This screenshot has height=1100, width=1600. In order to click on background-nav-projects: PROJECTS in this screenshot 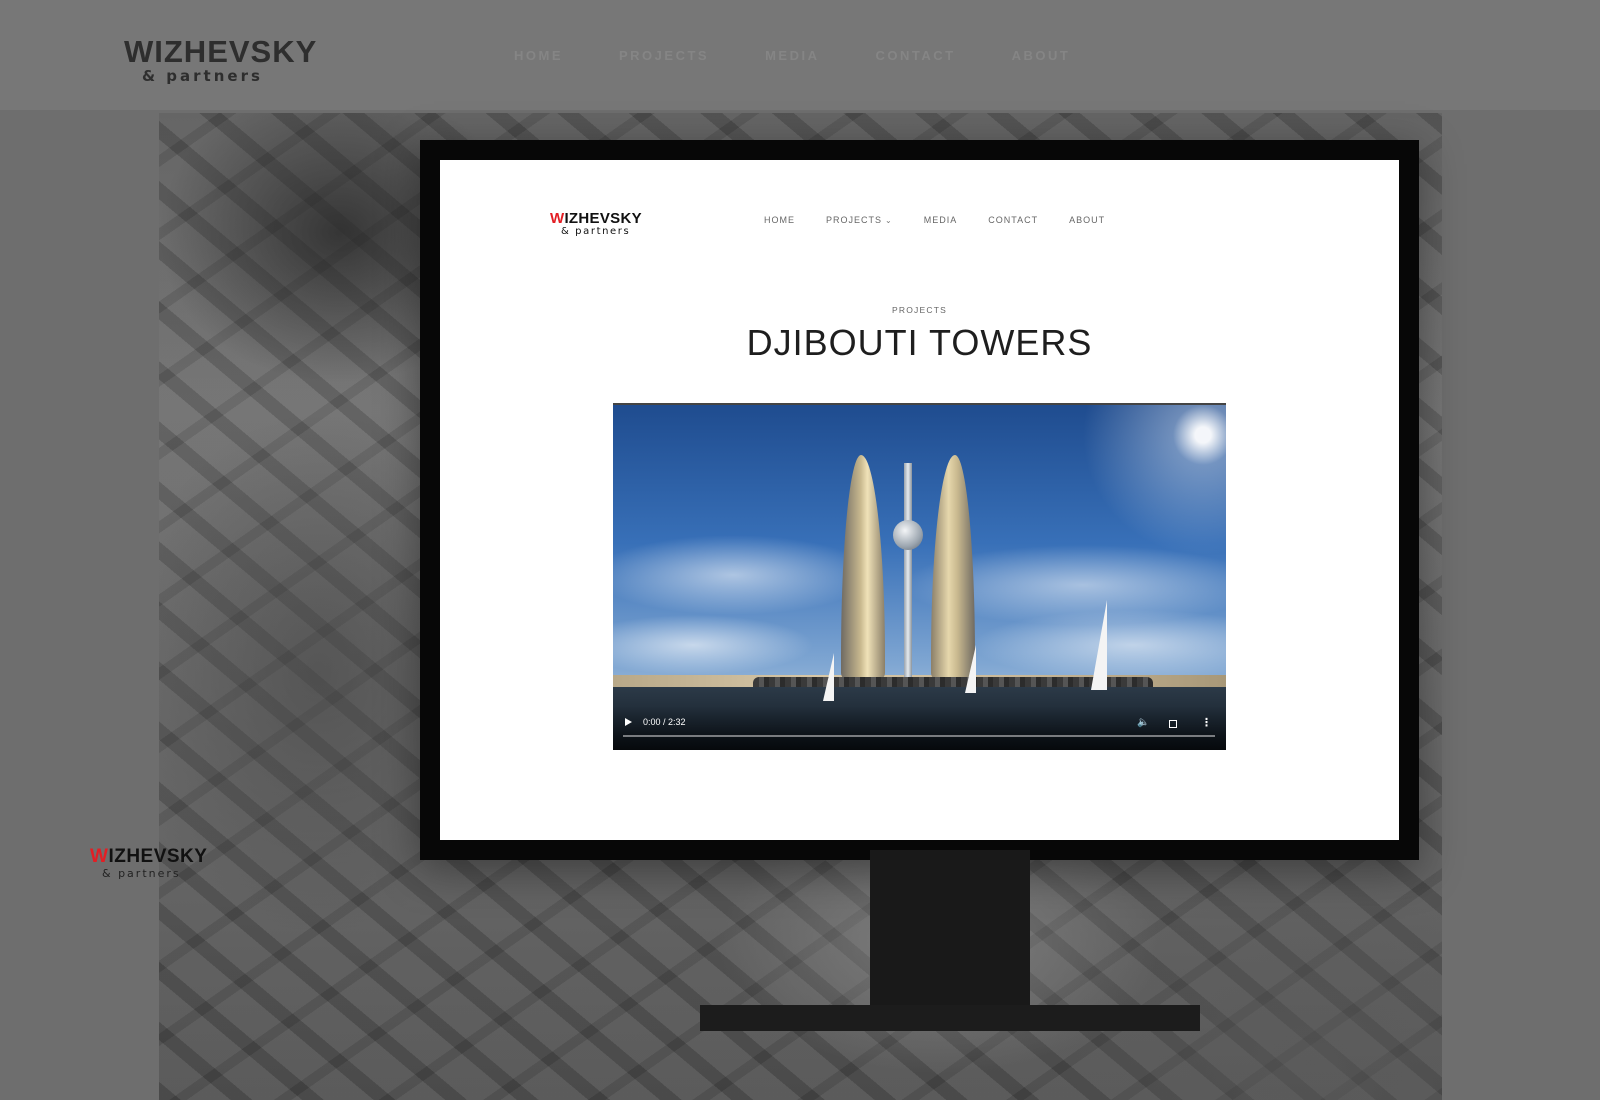, I will do `click(664, 55)`.